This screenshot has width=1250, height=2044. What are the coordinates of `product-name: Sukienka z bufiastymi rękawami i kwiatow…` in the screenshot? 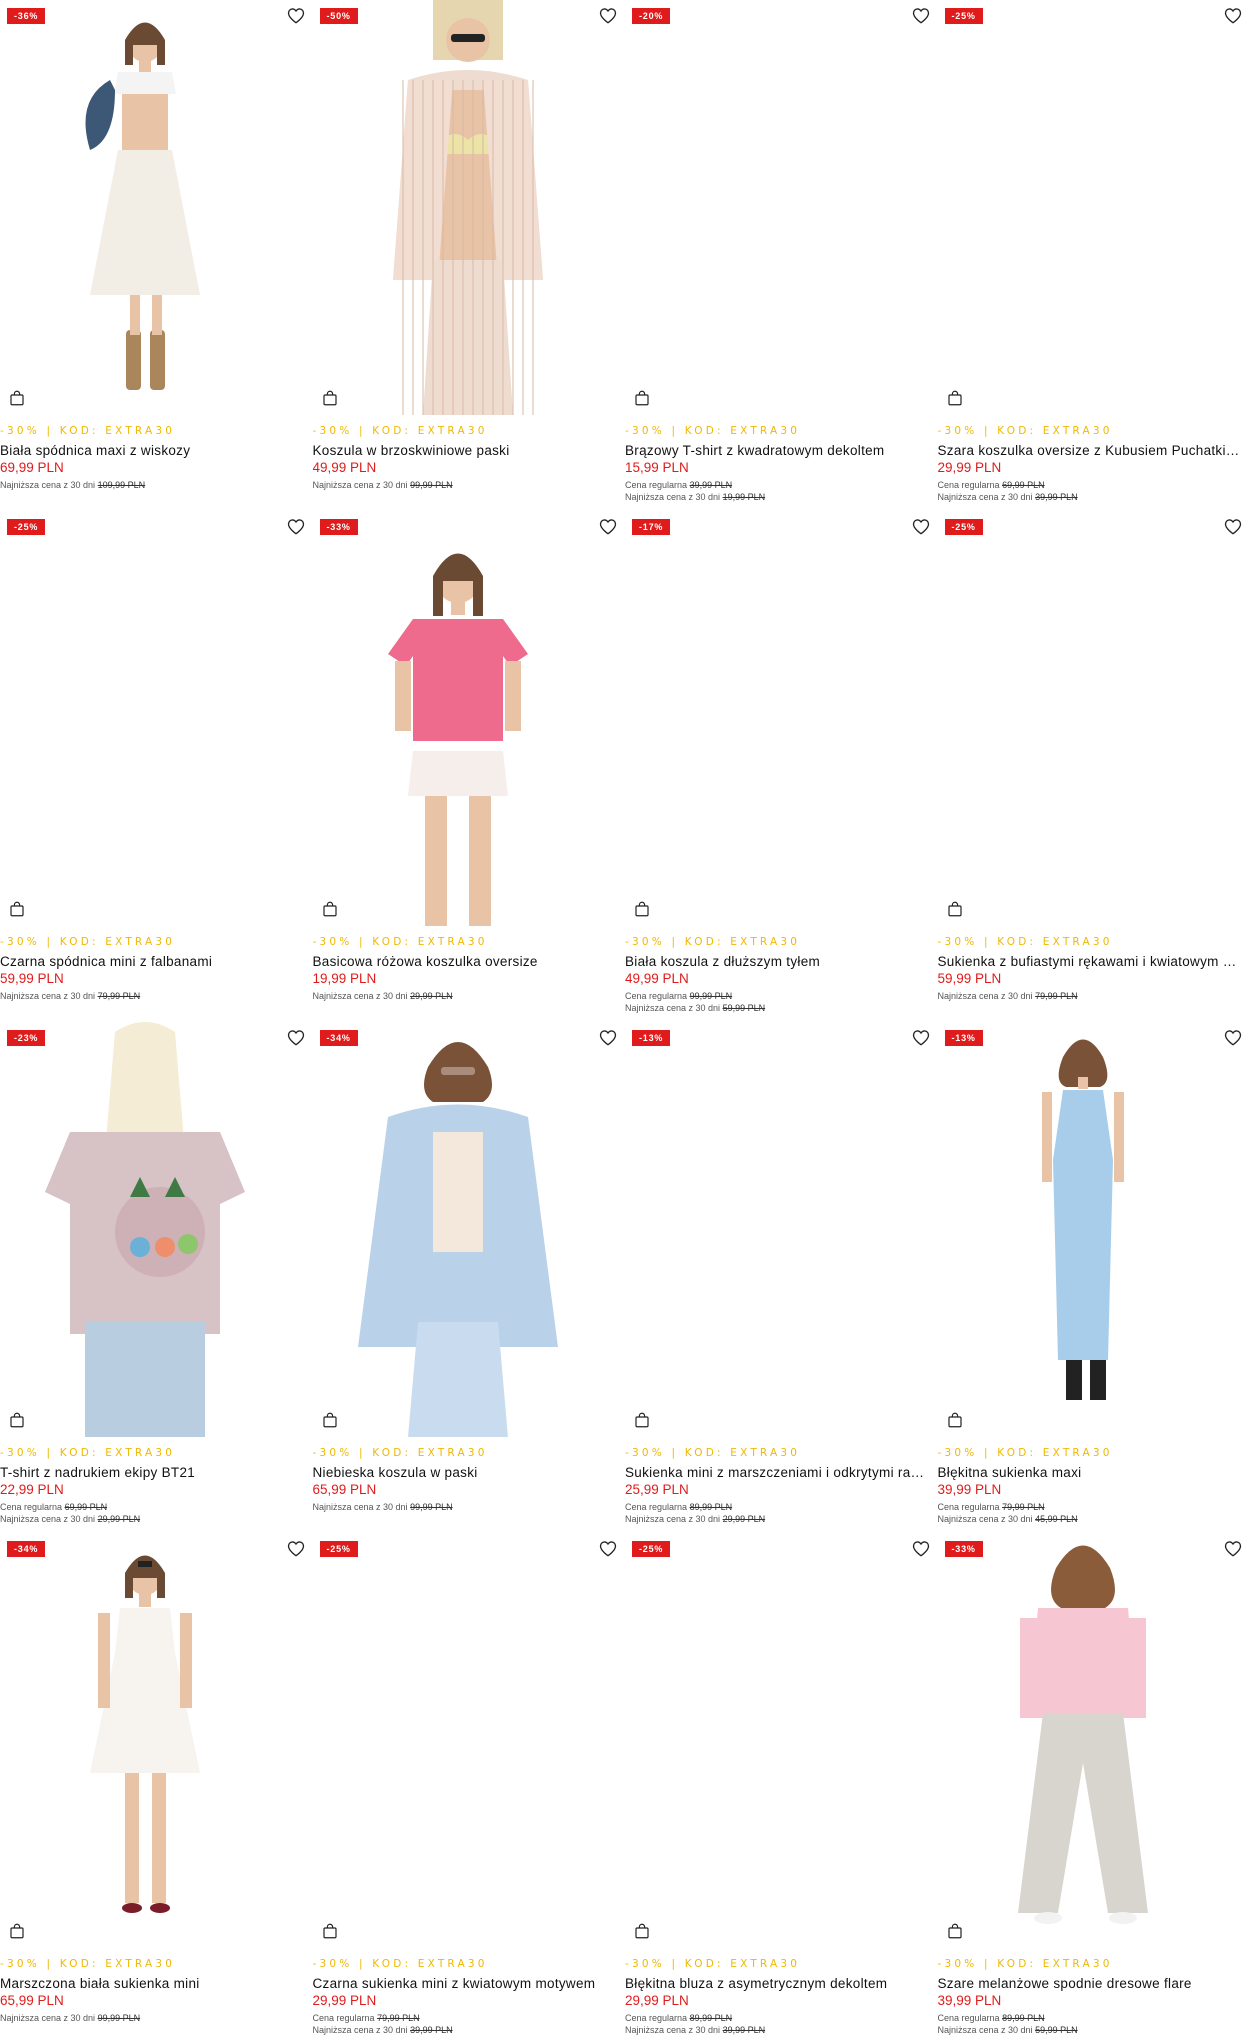 It's located at (1090, 961).